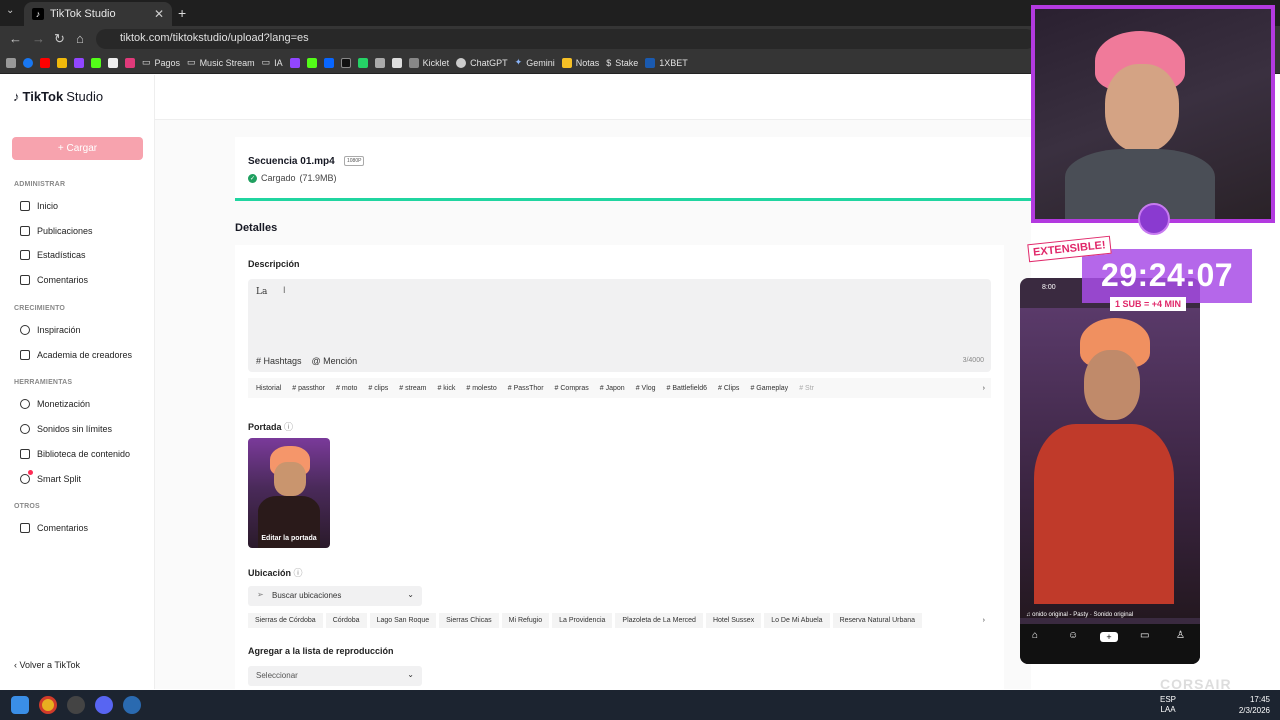 This screenshot has height=720, width=1280. Describe the element at coordinates (76, 705) in the screenshot. I see `openai-icon` at that location.